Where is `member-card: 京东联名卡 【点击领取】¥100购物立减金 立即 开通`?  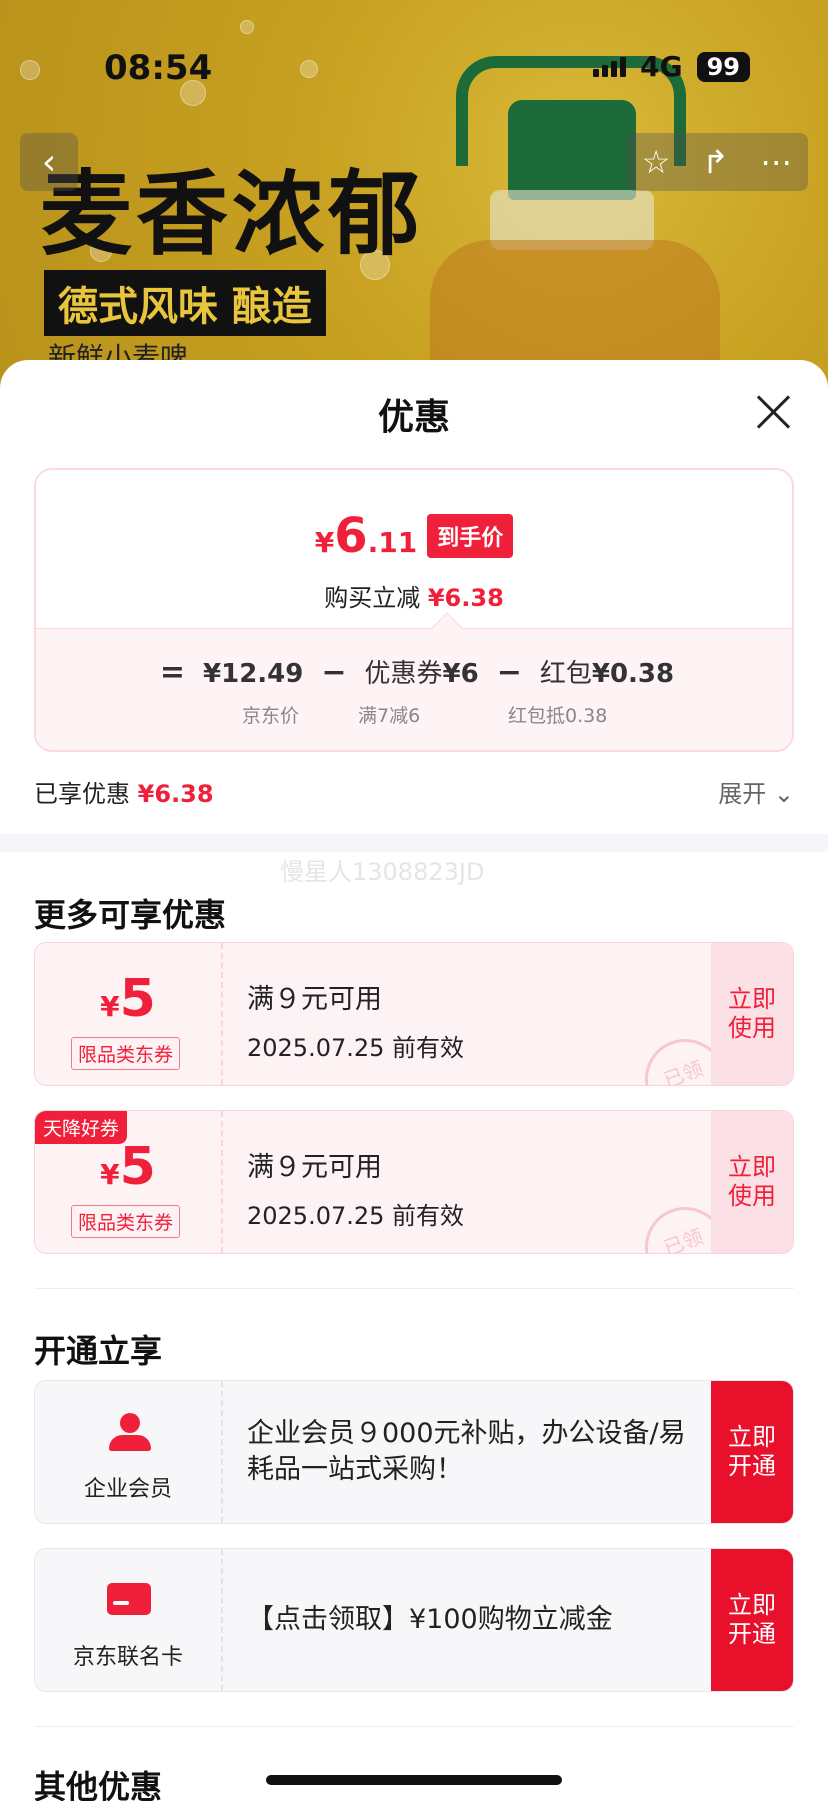 member-card: 京东联名卡 【点击领取】¥100购物立减金 立即 开通 is located at coordinates (414, 1620).